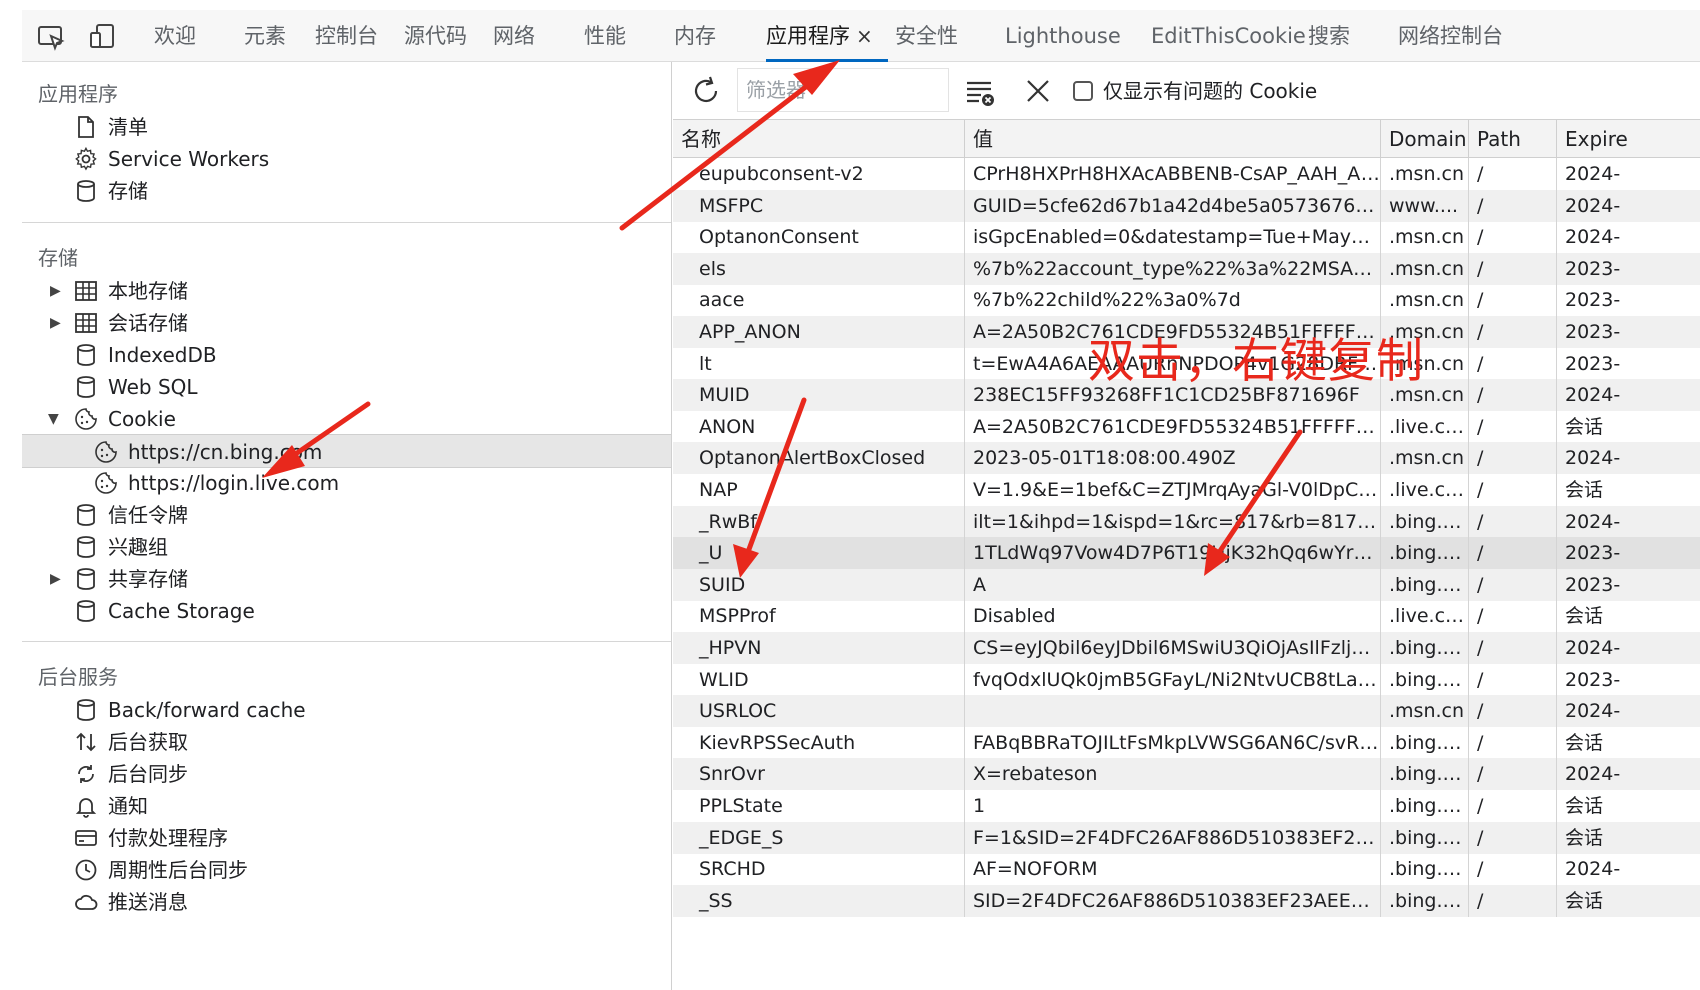 This screenshot has height=990, width=1700. I want to click on sidebar-item-cookie: ▼ Cookie, so click(346, 419).